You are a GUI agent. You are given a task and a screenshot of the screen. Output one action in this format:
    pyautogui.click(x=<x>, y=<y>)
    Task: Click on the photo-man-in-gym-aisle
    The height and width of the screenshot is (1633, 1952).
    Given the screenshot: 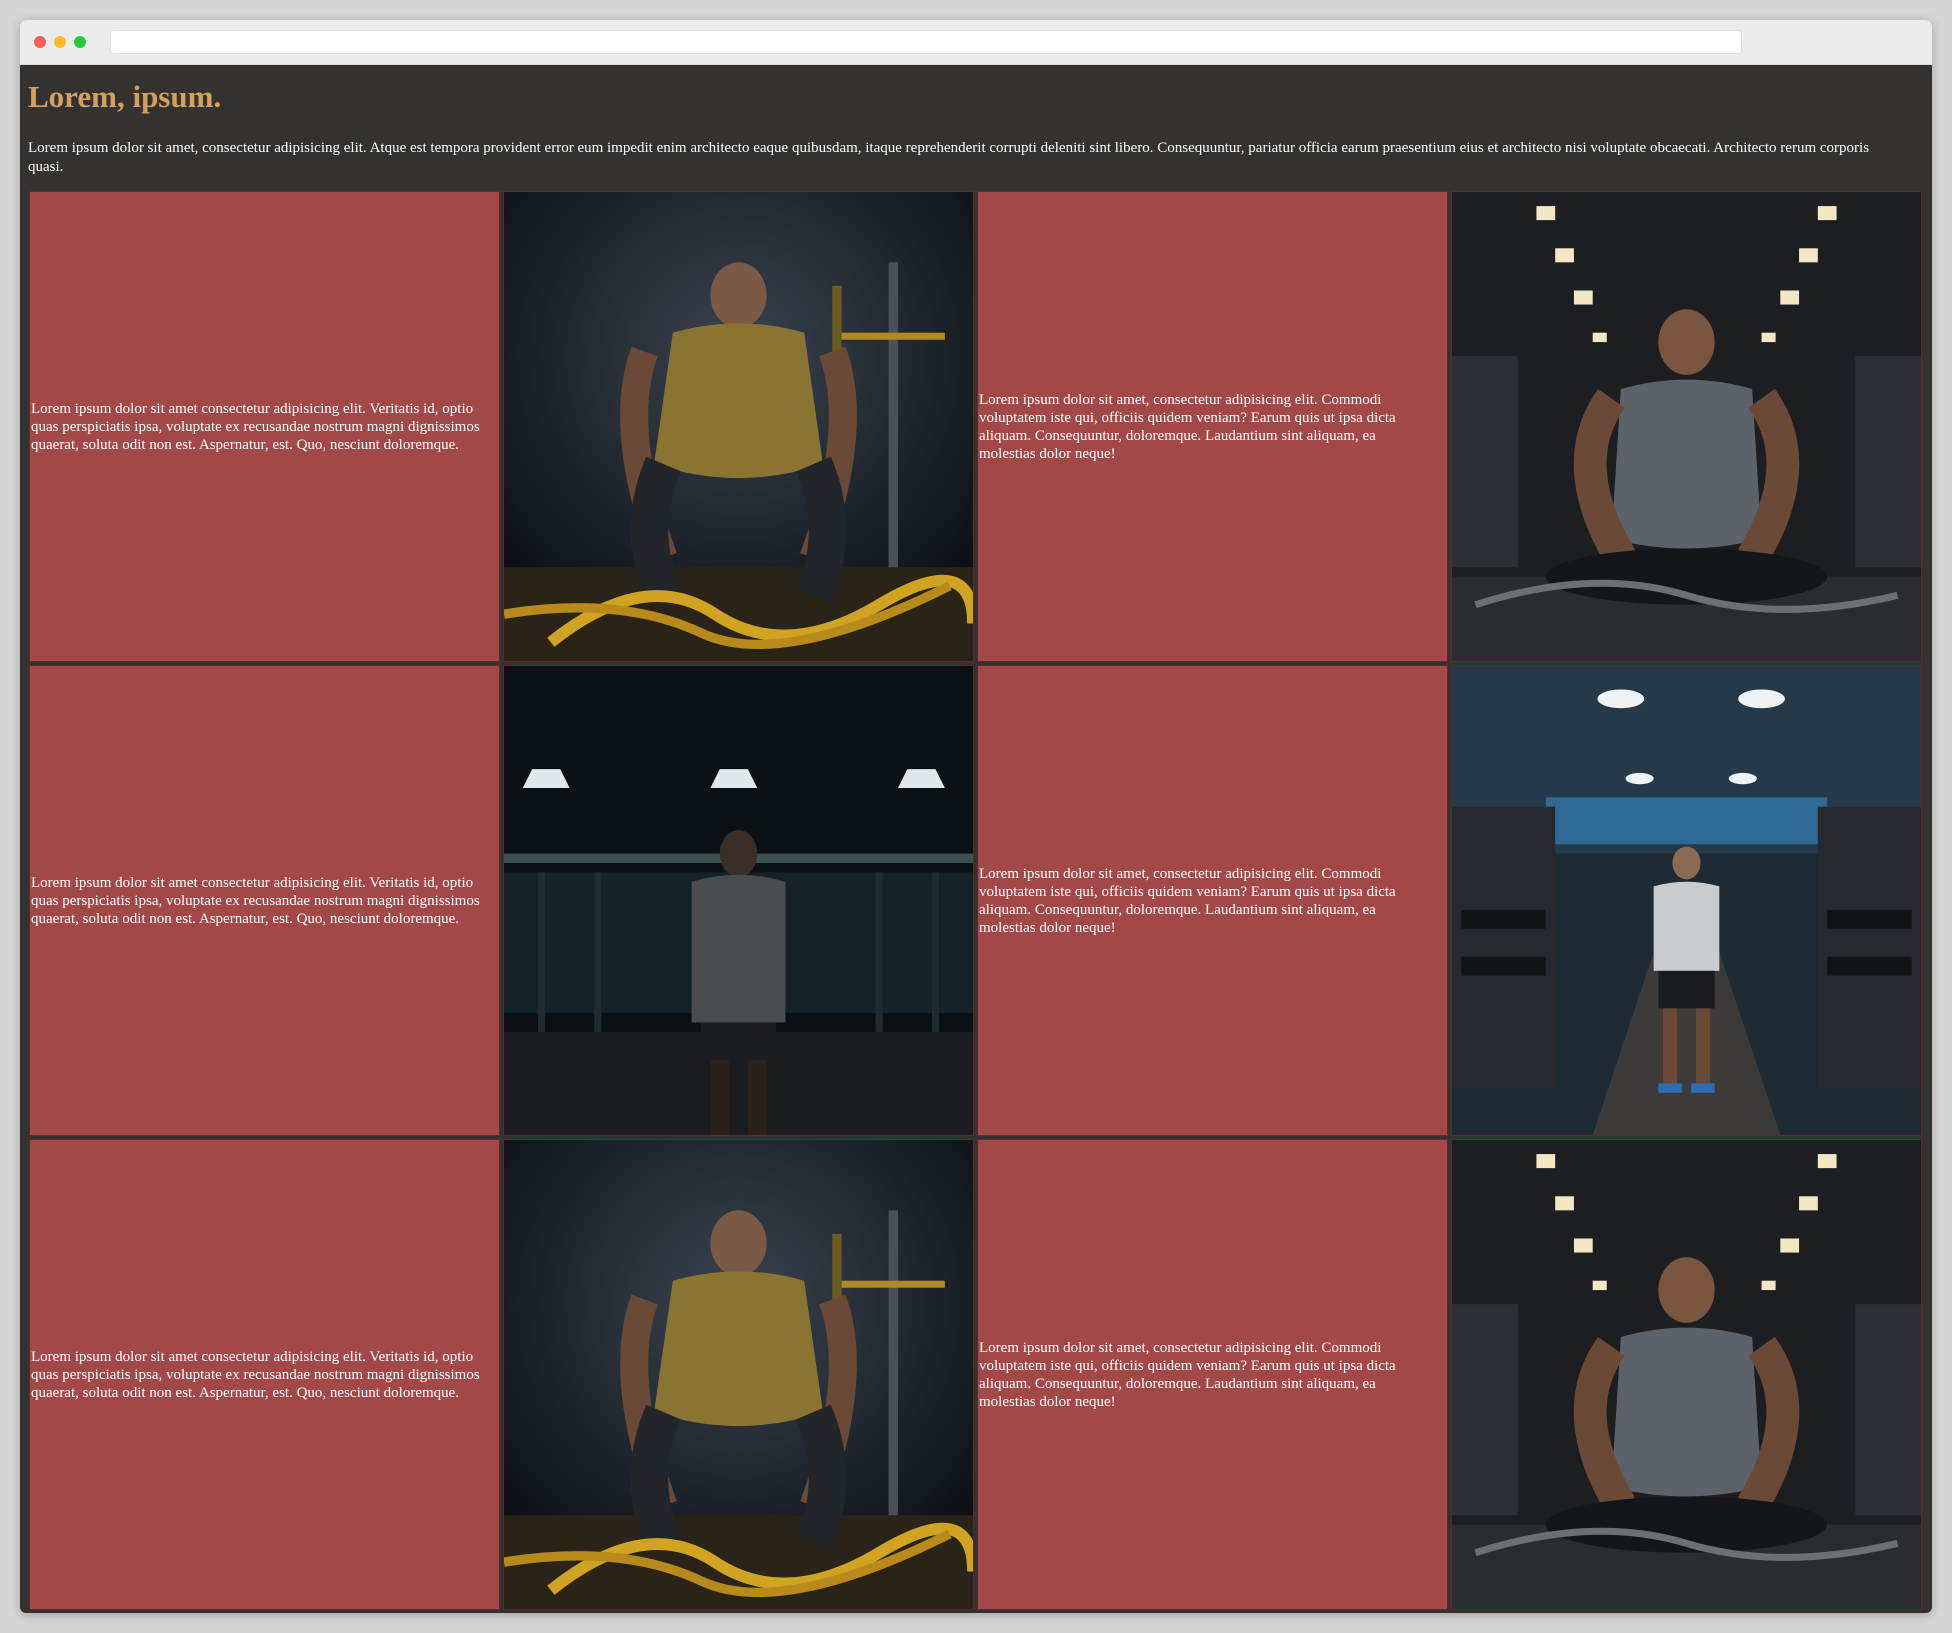 What is the action you would take?
    pyautogui.click(x=1686, y=900)
    